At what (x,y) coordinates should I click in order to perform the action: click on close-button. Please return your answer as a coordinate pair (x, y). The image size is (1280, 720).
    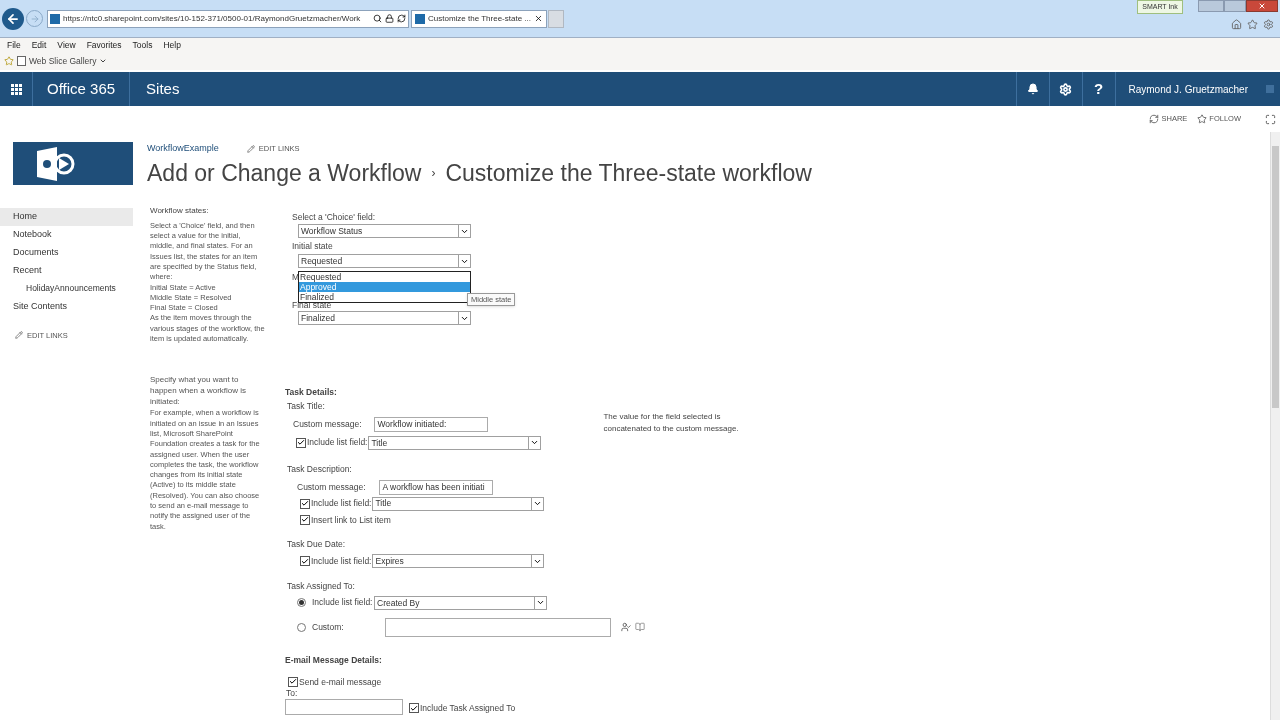
    Looking at the image, I should click on (1262, 6).